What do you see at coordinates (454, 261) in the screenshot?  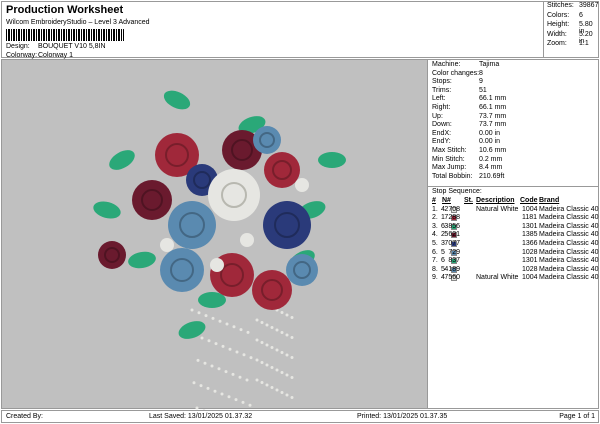 I see `row-stitches: 837` at bounding box center [454, 261].